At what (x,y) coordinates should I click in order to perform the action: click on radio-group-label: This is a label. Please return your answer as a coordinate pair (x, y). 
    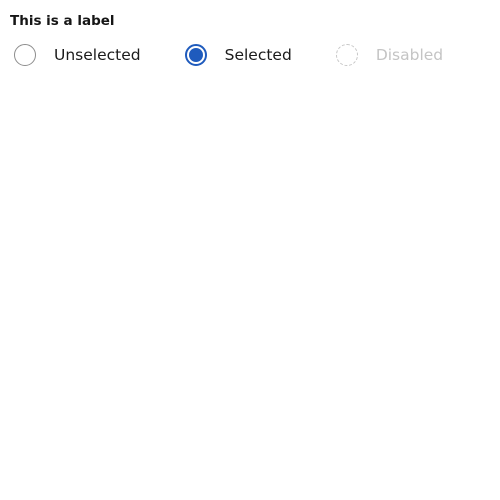
    Looking at the image, I should click on (62, 21).